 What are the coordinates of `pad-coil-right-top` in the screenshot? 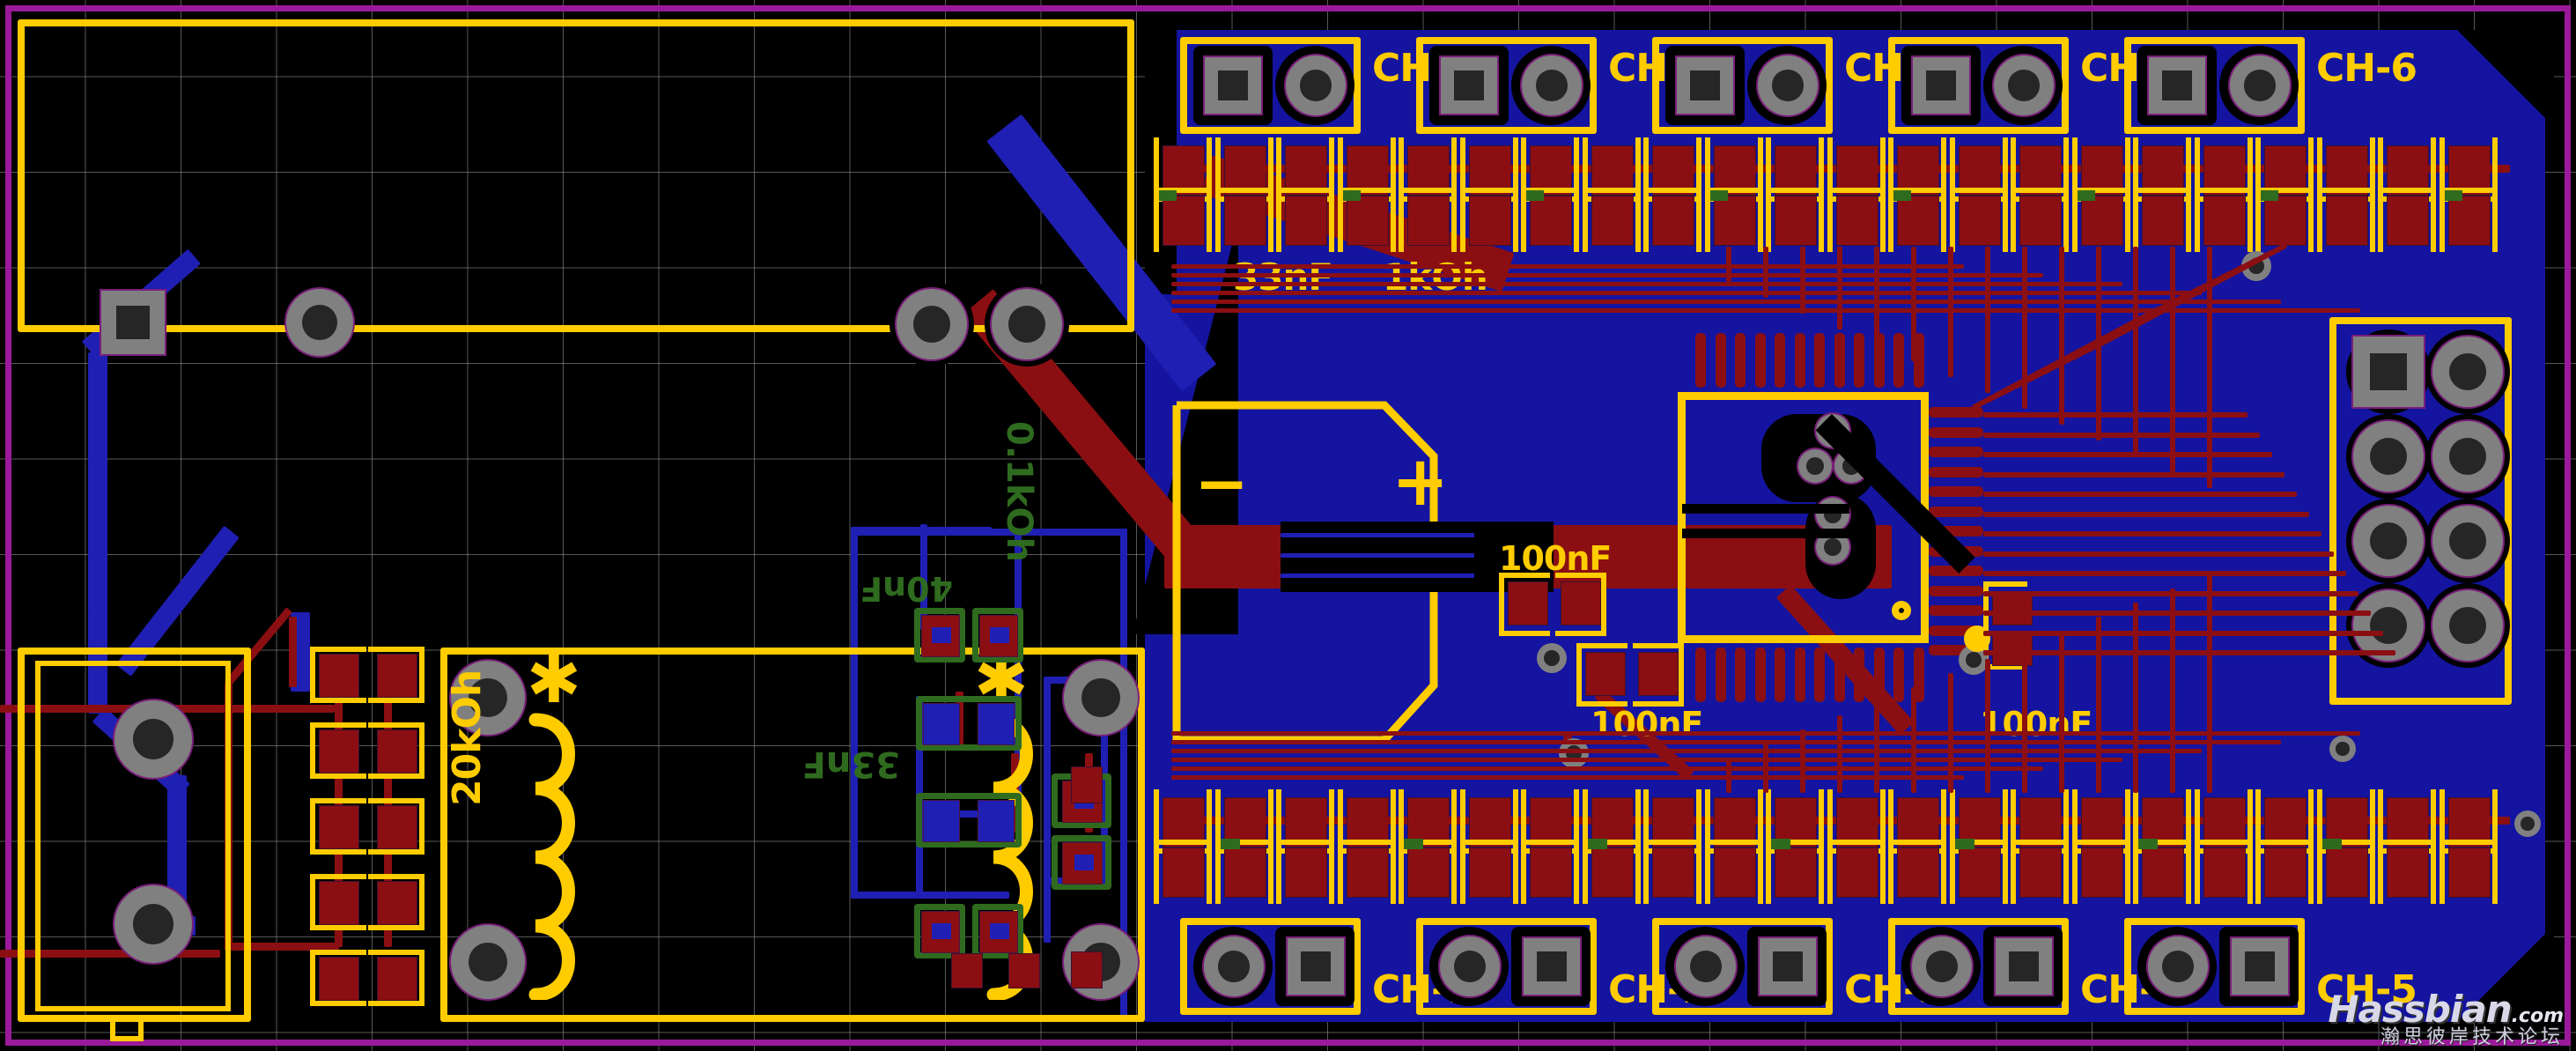 It's located at (1101, 698).